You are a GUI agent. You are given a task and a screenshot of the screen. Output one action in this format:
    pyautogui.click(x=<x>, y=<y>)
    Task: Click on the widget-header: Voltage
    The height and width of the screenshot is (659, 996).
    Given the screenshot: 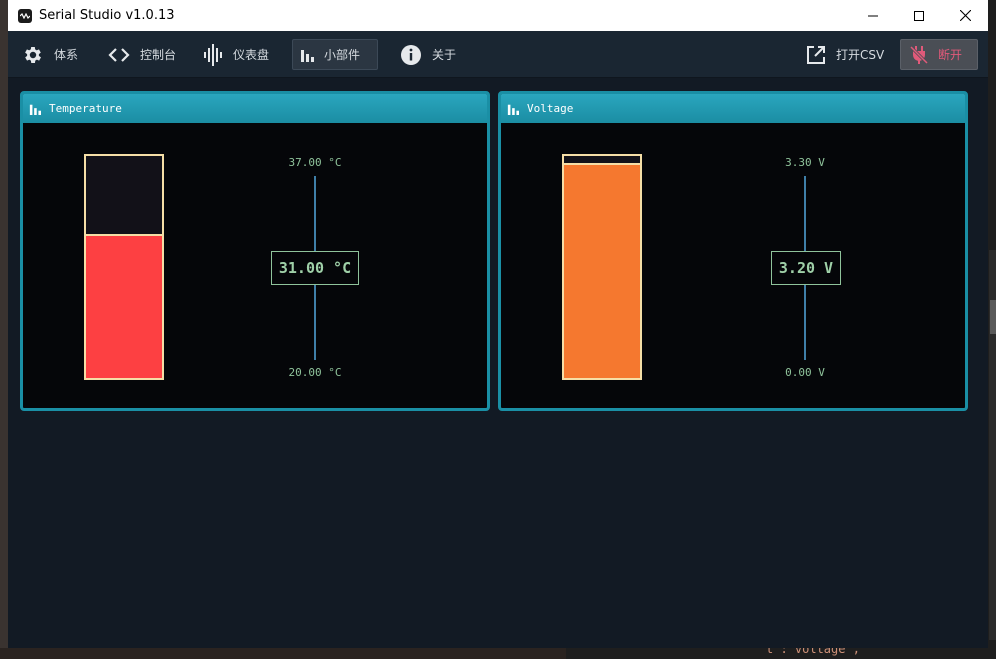 What is the action you would take?
    pyautogui.click(x=733, y=108)
    